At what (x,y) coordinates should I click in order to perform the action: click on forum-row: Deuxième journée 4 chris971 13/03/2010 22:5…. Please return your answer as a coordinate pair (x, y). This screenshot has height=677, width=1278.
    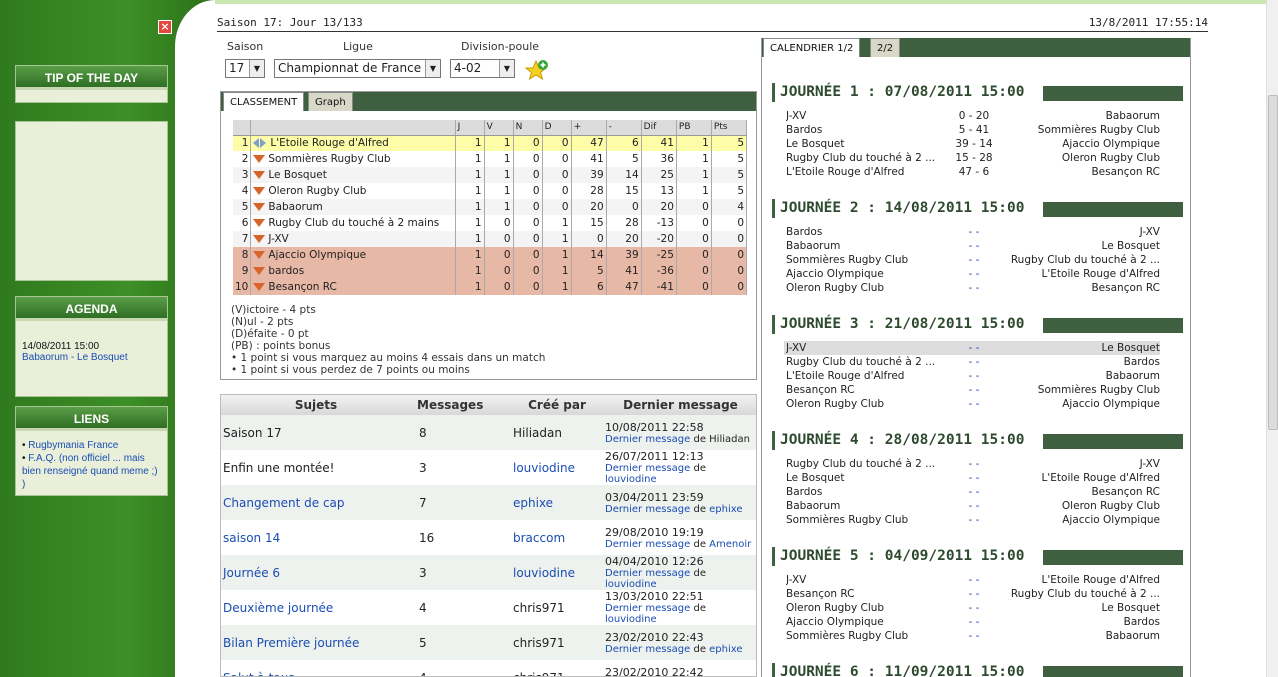
    Looking at the image, I should click on (488, 607).